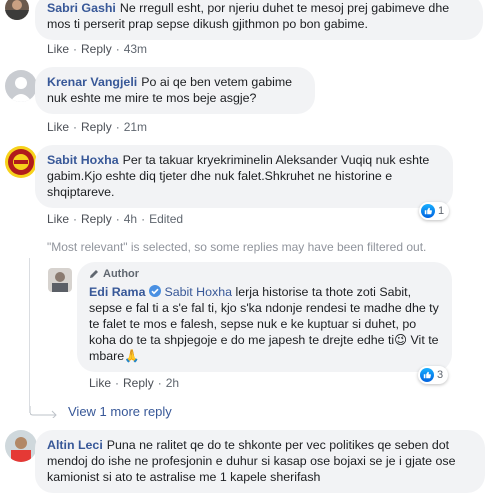 Image resolution: width=495 pixels, height=493 pixels. I want to click on reaction-count: 1, so click(434, 211).